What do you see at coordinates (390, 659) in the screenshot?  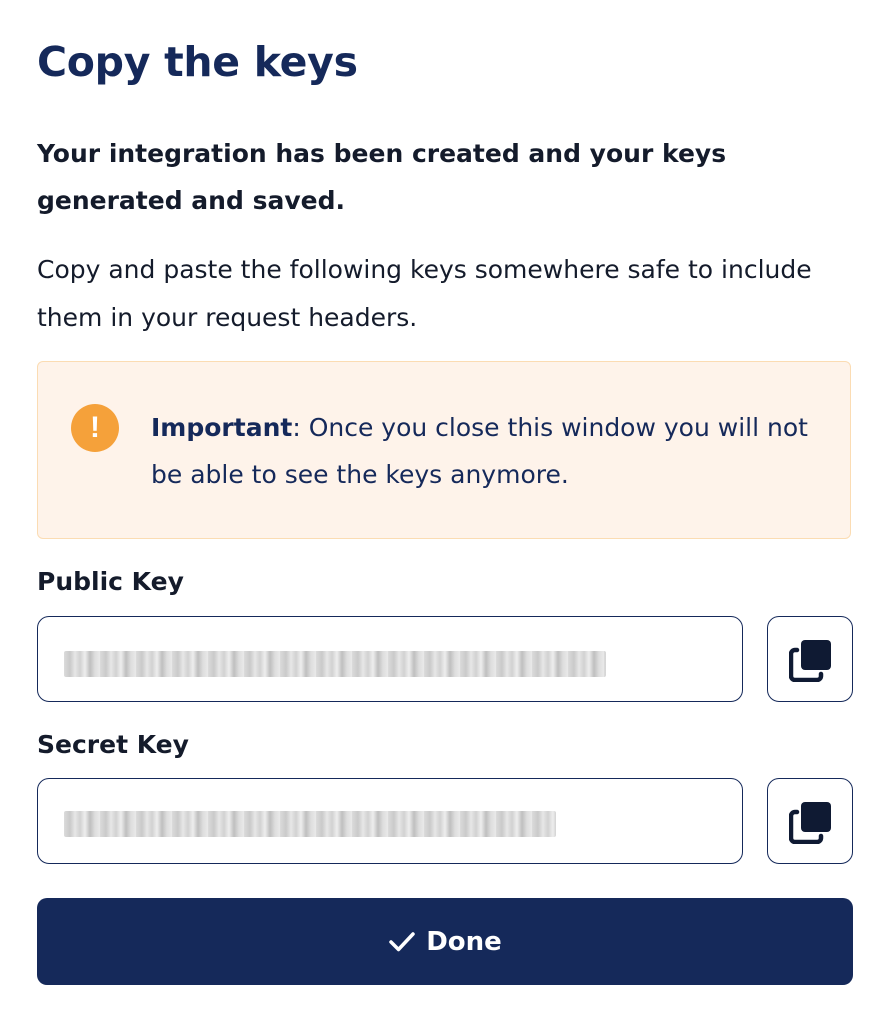 I see `public-key-field` at bounding box center [390, 659].